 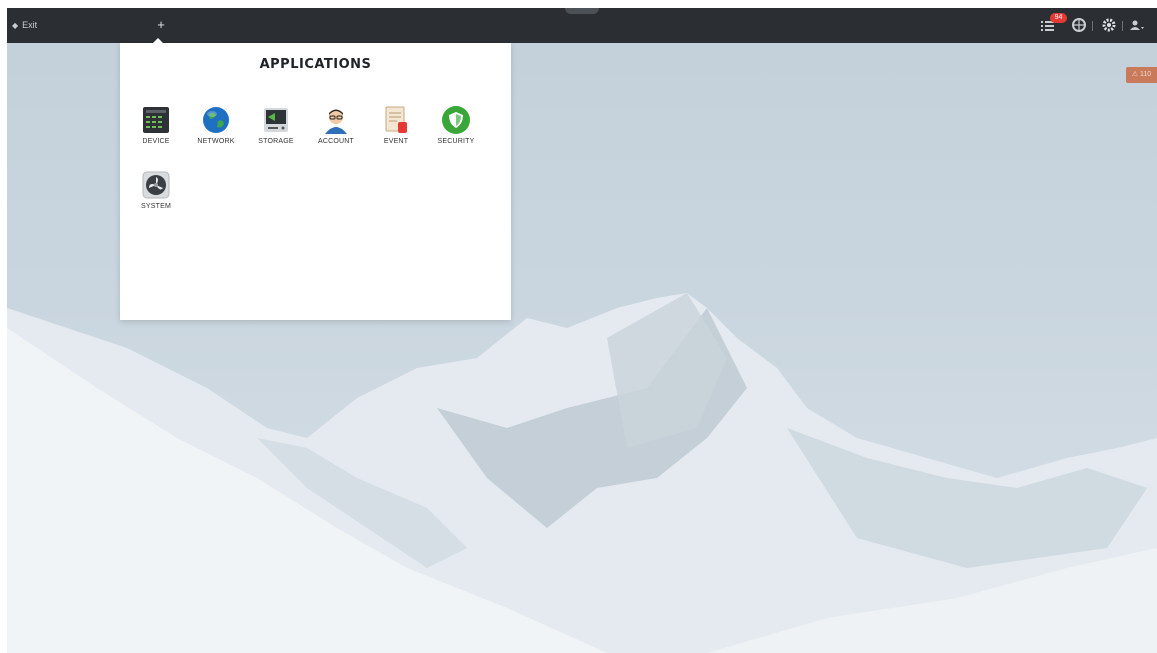 I want to click on app-label: SECURITY, so click(x=456, y=141).